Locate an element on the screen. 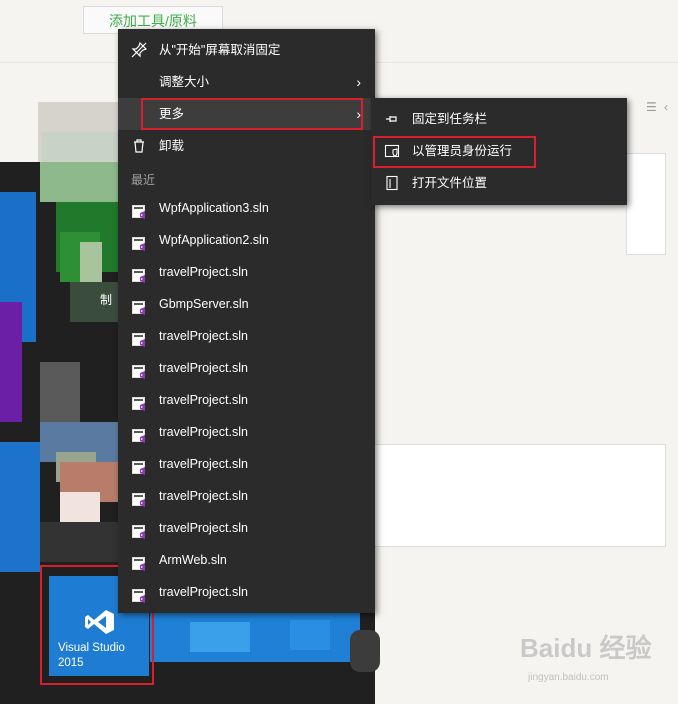 The height and width of the screenshot is (704, 678). submenu-item-label: 固定到任务栏 is located at coordinates (450, 119).